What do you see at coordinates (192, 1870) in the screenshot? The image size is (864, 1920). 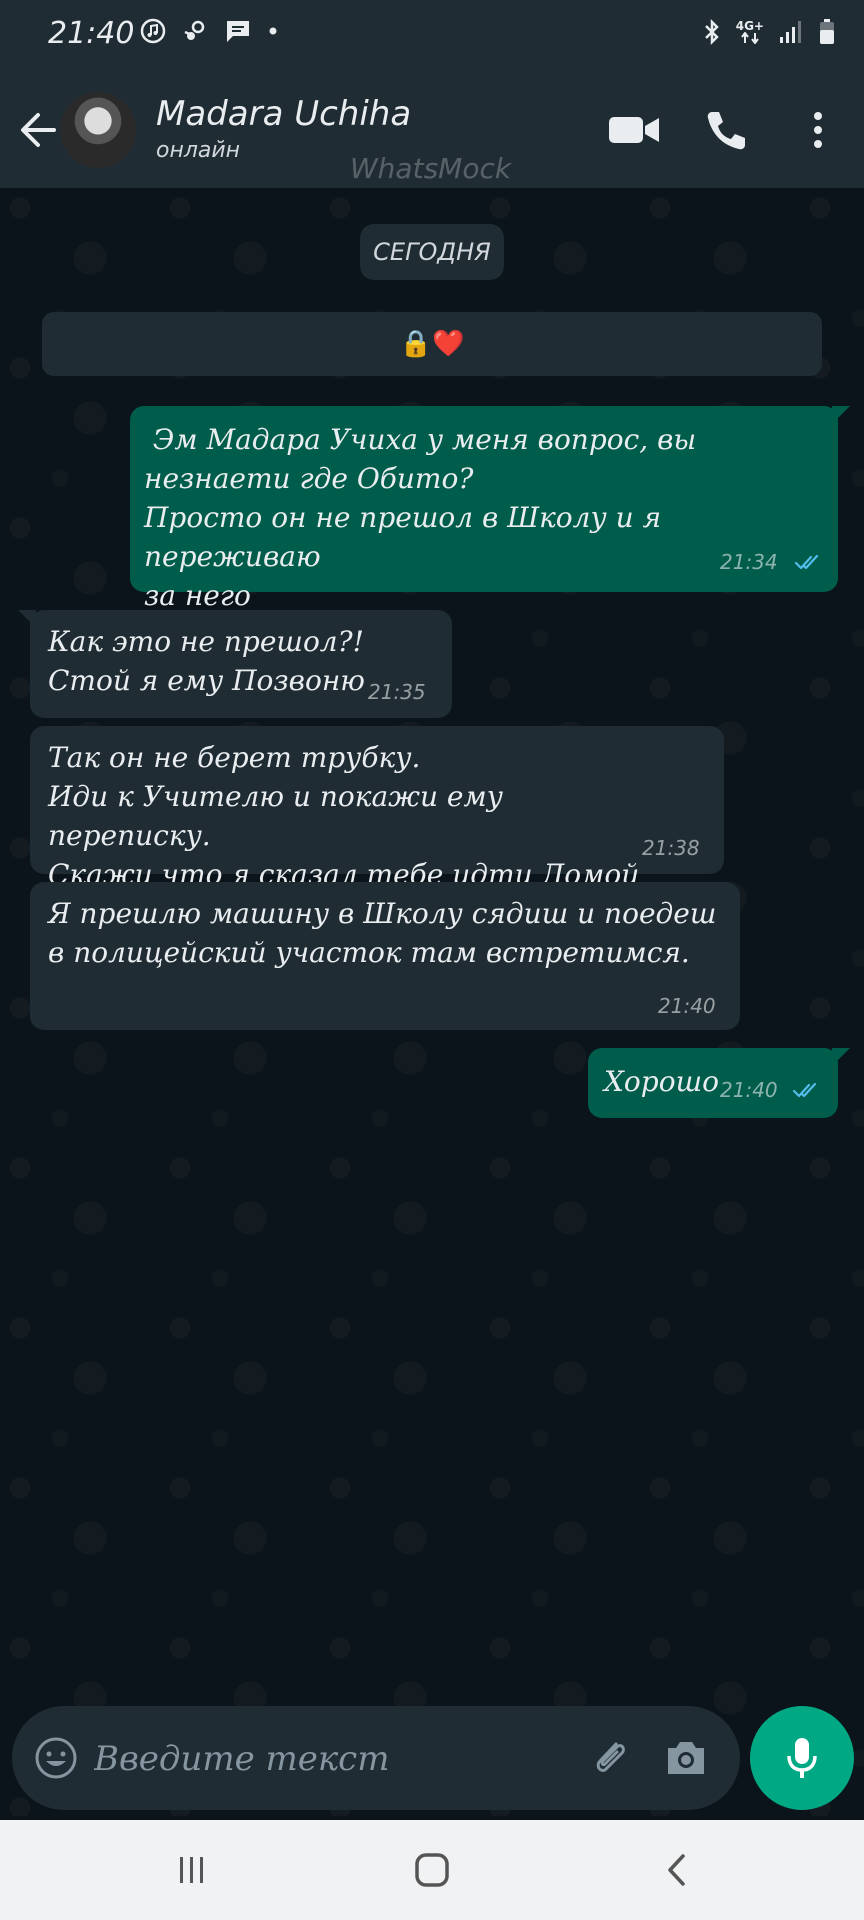 I see `recents-icon` at bounding box center [192, 1870].